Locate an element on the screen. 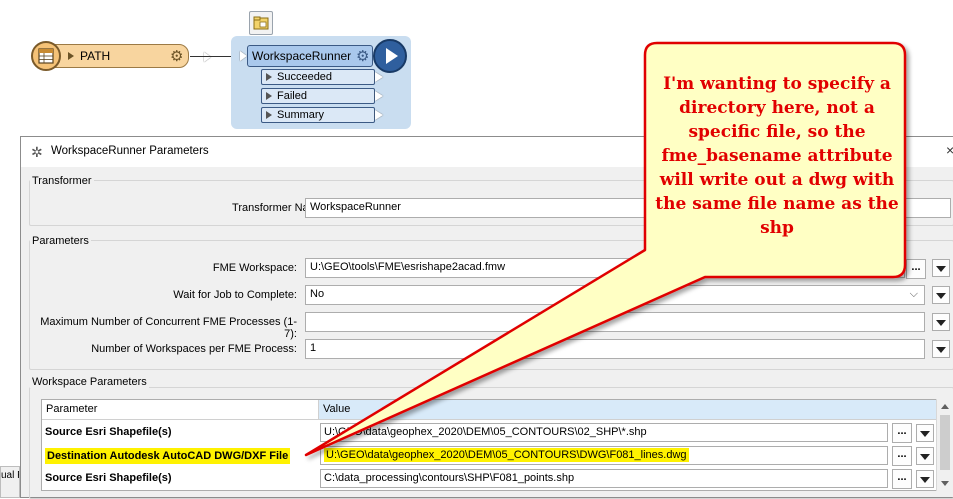 Image resolution: width=953 pixels, height=499 pixels. port-succeeded: Succeeded is located at coordinates (322, 77).